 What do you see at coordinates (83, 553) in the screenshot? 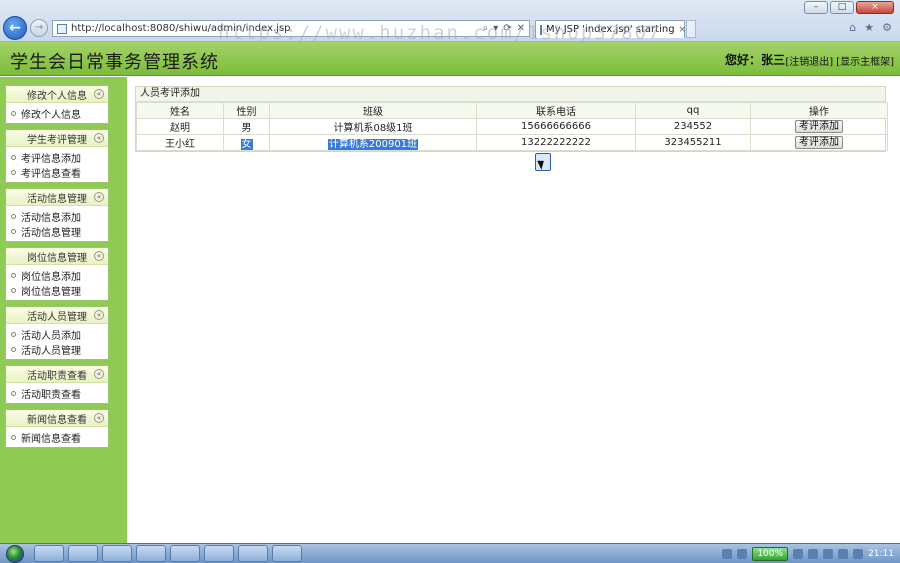
I see `taskbar-firefox` at bounding box center [83, 553].